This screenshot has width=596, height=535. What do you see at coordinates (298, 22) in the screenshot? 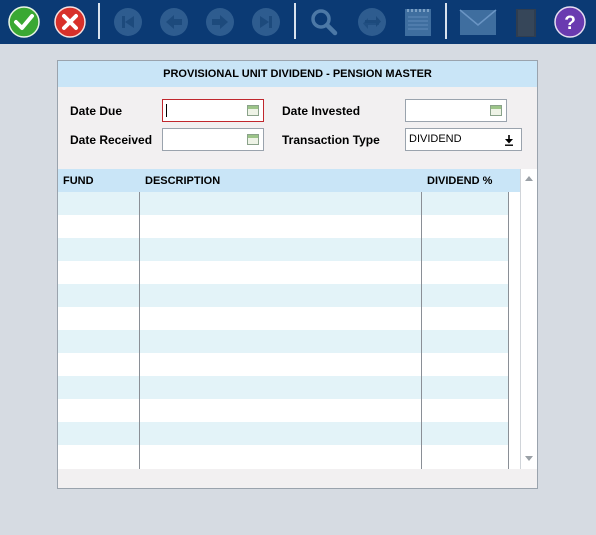
I see `toolbar: ?` at bounding box center [298, 22].